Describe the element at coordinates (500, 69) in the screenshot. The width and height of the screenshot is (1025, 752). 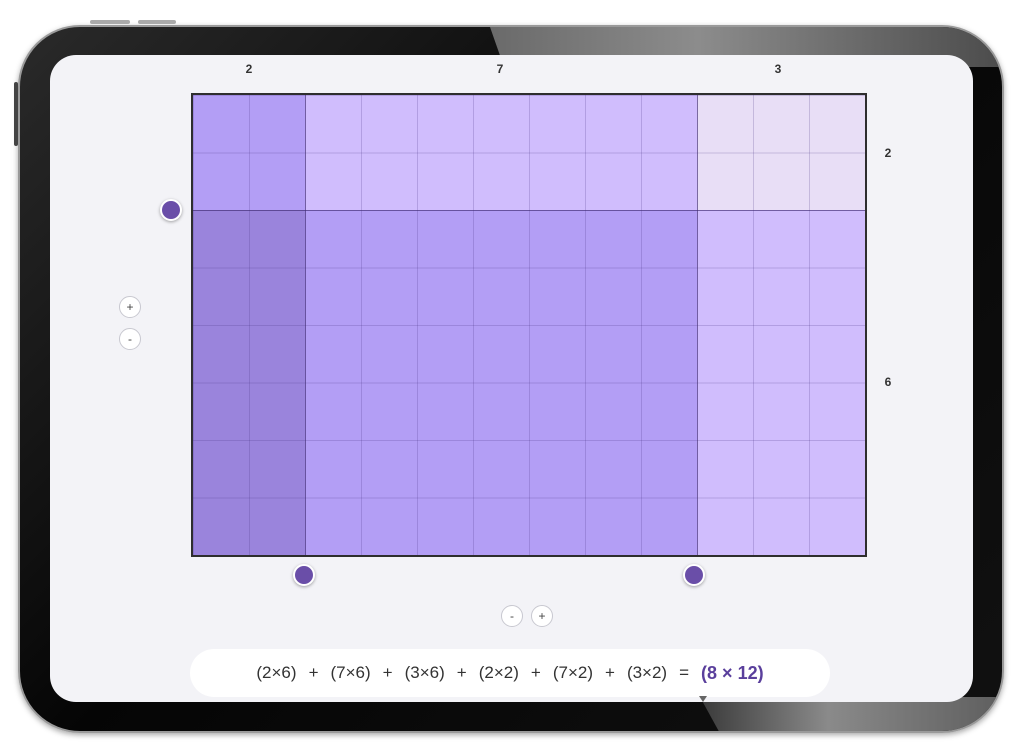
I see `column-label-2: 7` at that location.